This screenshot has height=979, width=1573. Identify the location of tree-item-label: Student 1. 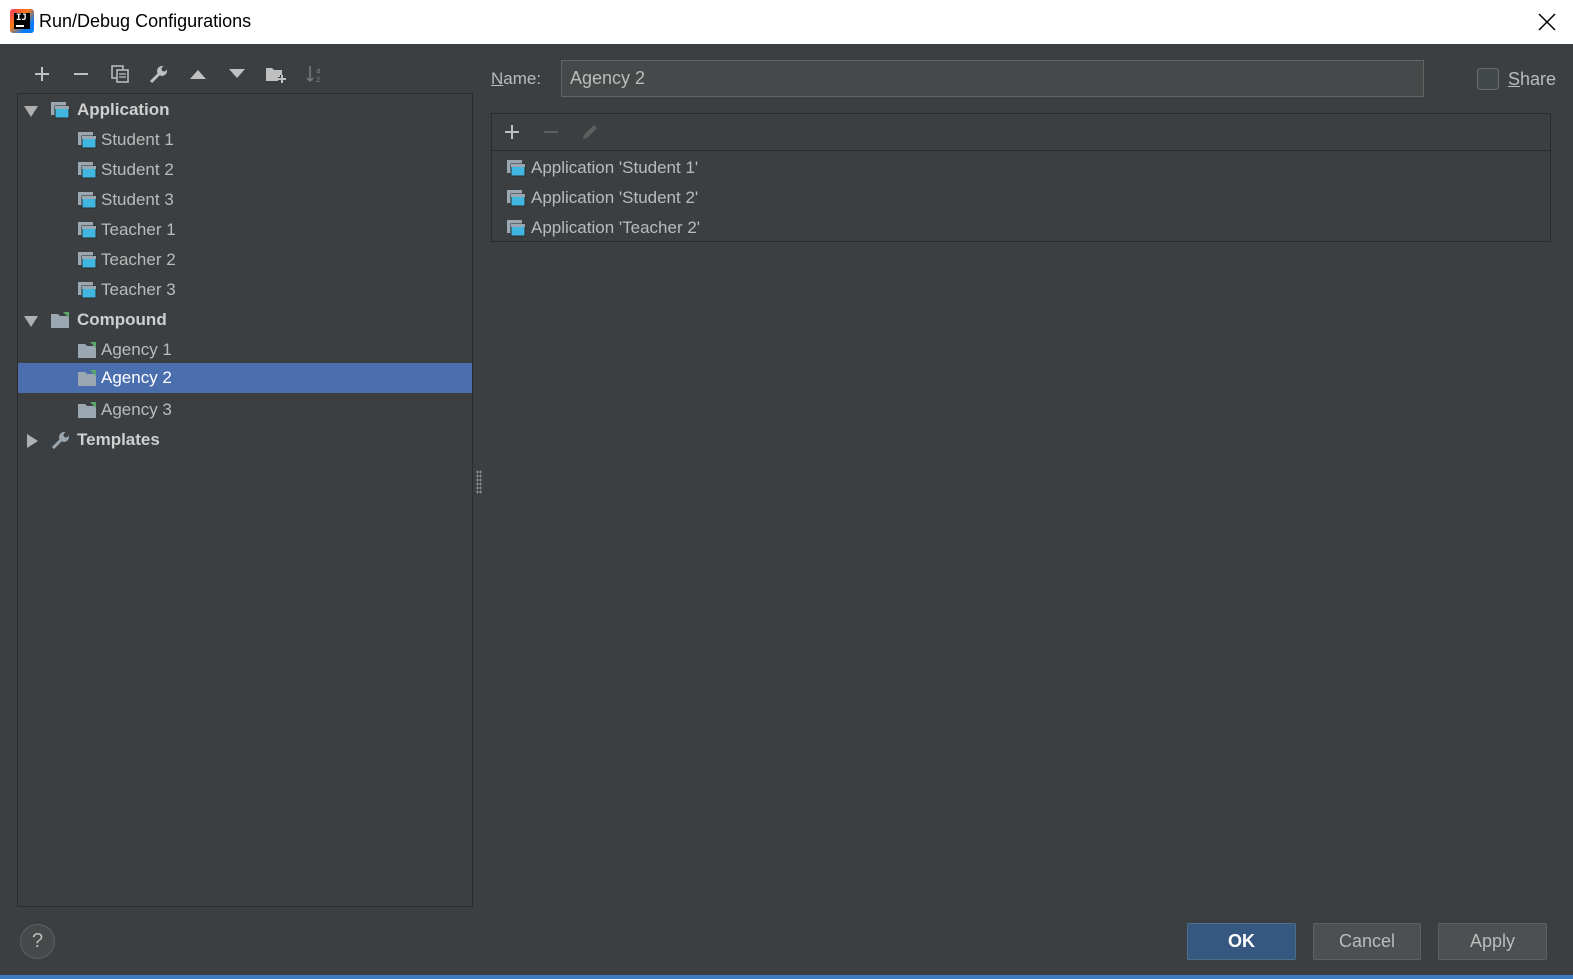
(137, 139).